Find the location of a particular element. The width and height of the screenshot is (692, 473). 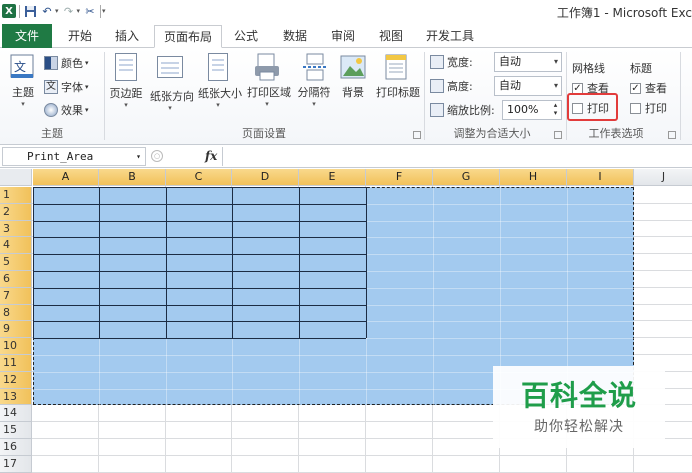

tab-insert: 插入 is located at coordinates (127, 36).